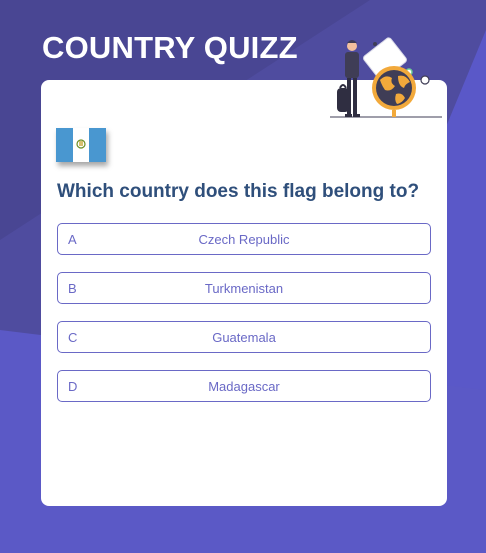 The width and height of the screenshot is (486, 553). What do you see at coordinates (238, 191) in the screenshot?
I see `question-text: Which country does this flag belong to?` at bounding box center [238, 191].